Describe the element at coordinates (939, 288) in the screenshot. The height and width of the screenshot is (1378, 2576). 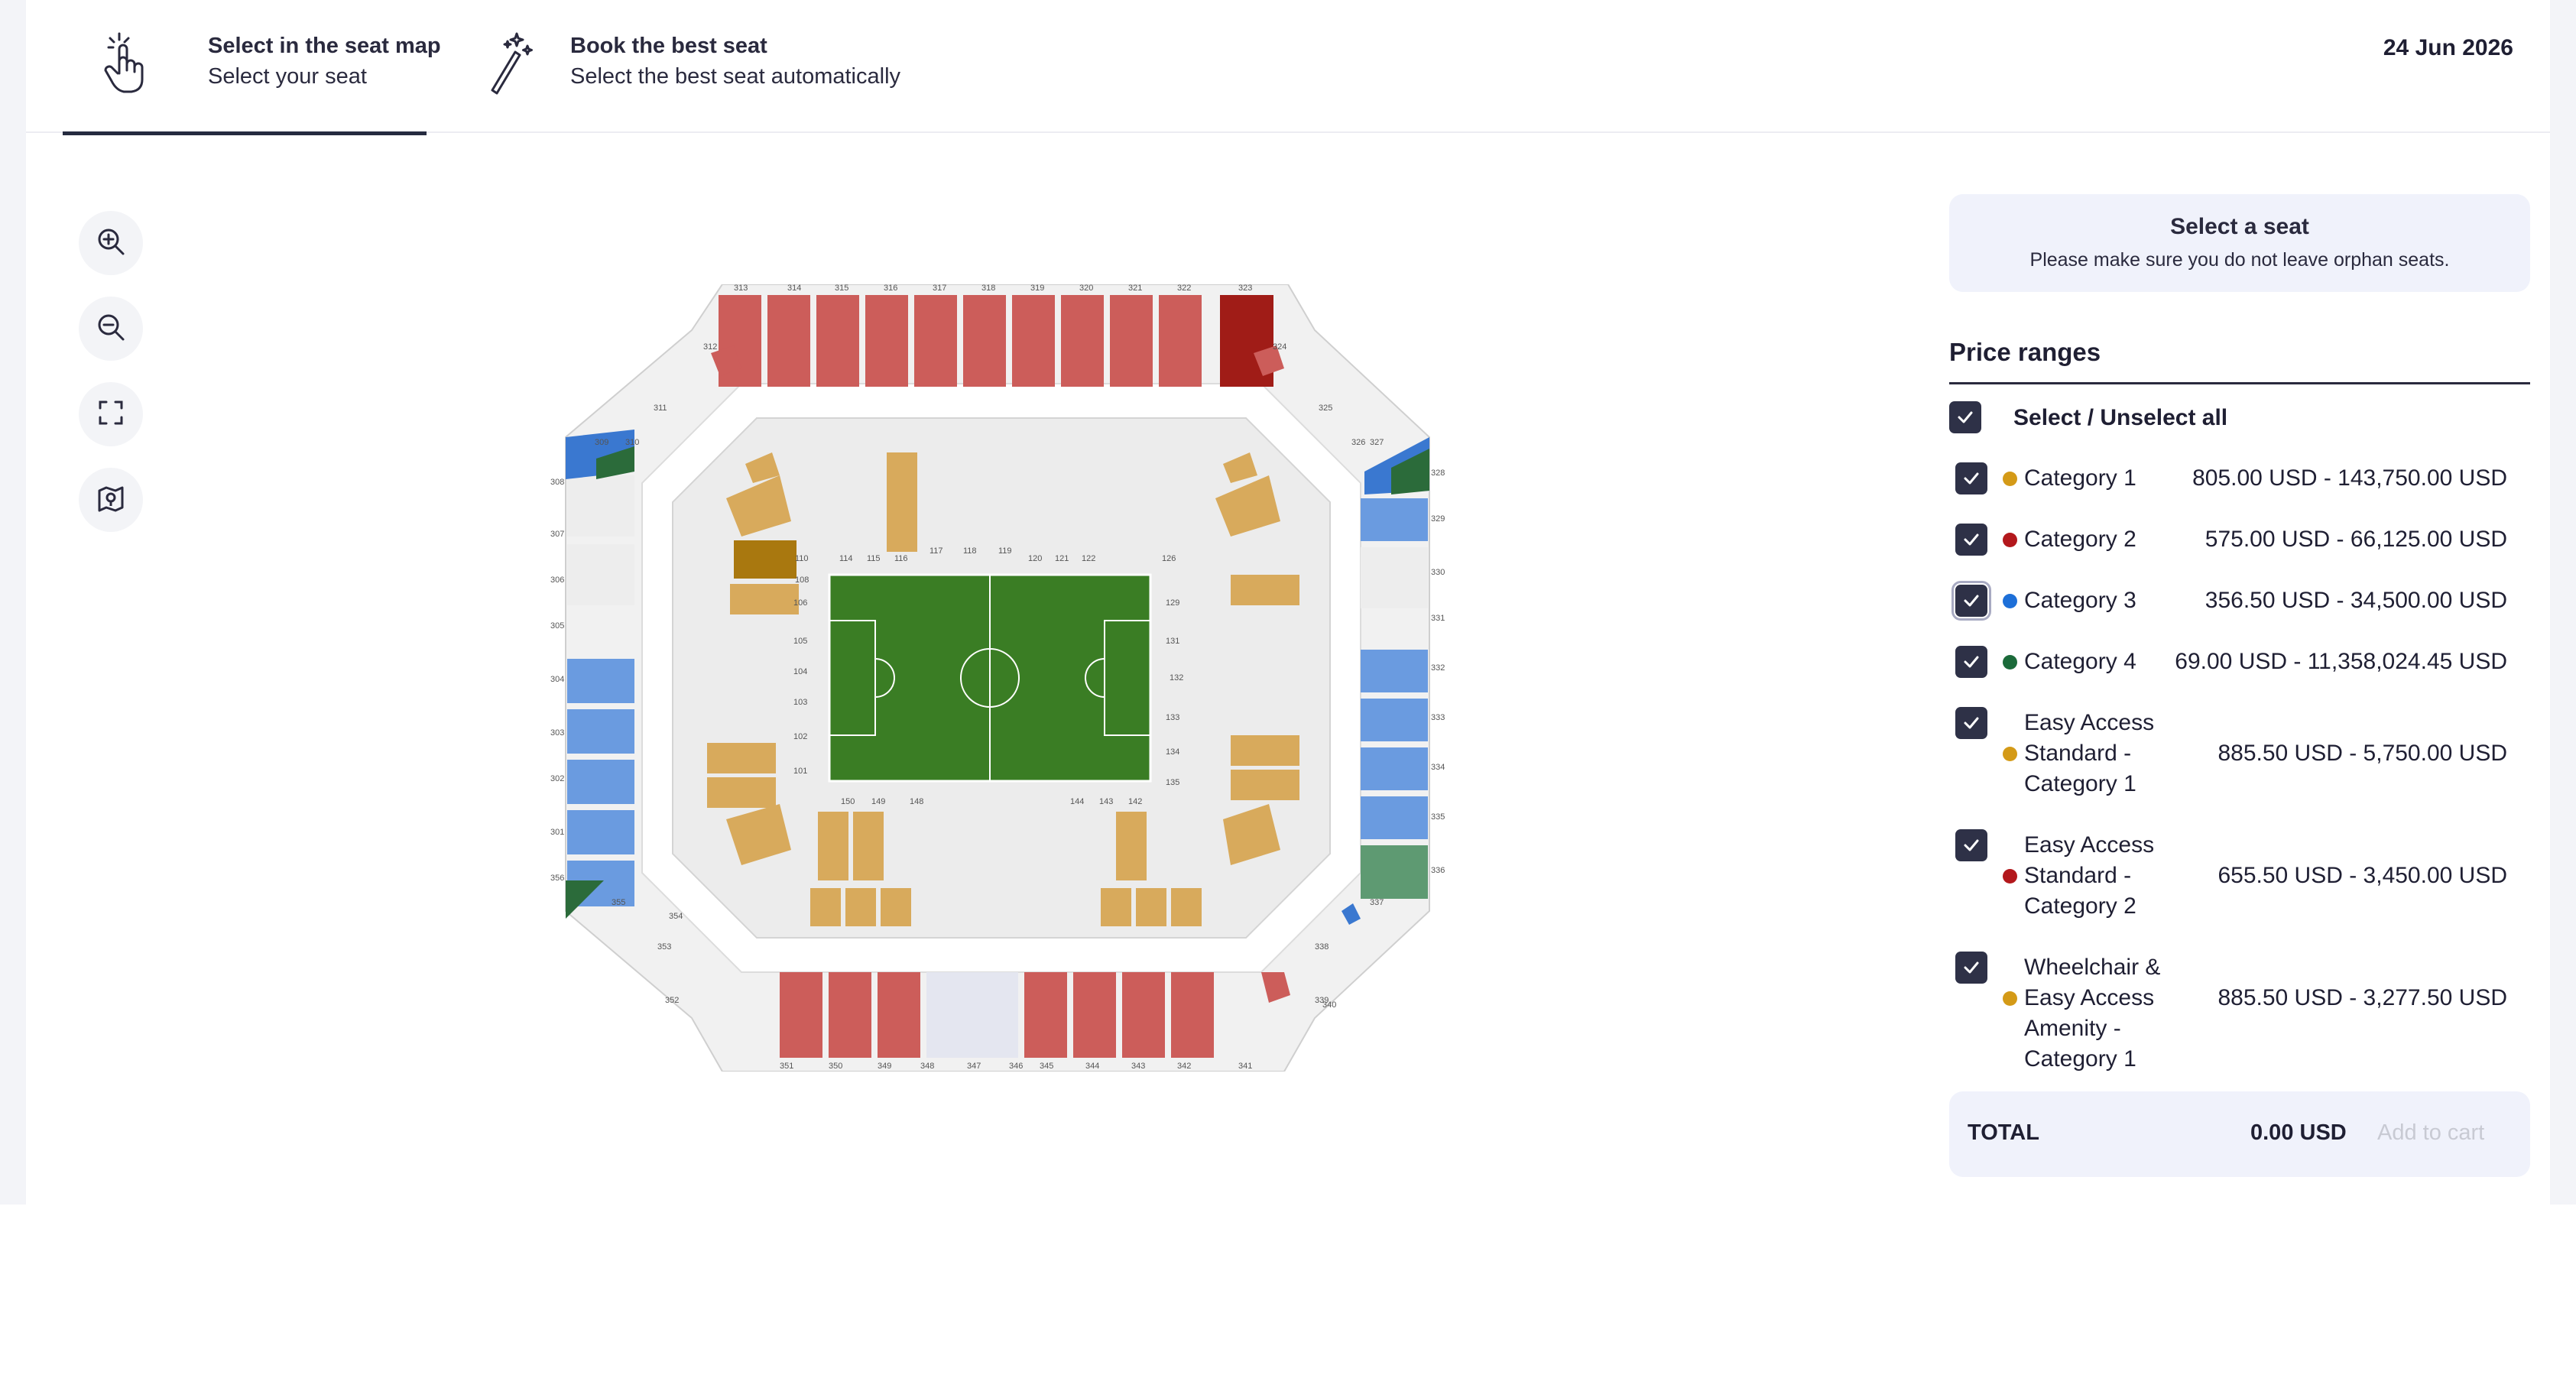
I see `svg-text: 317` at that location.